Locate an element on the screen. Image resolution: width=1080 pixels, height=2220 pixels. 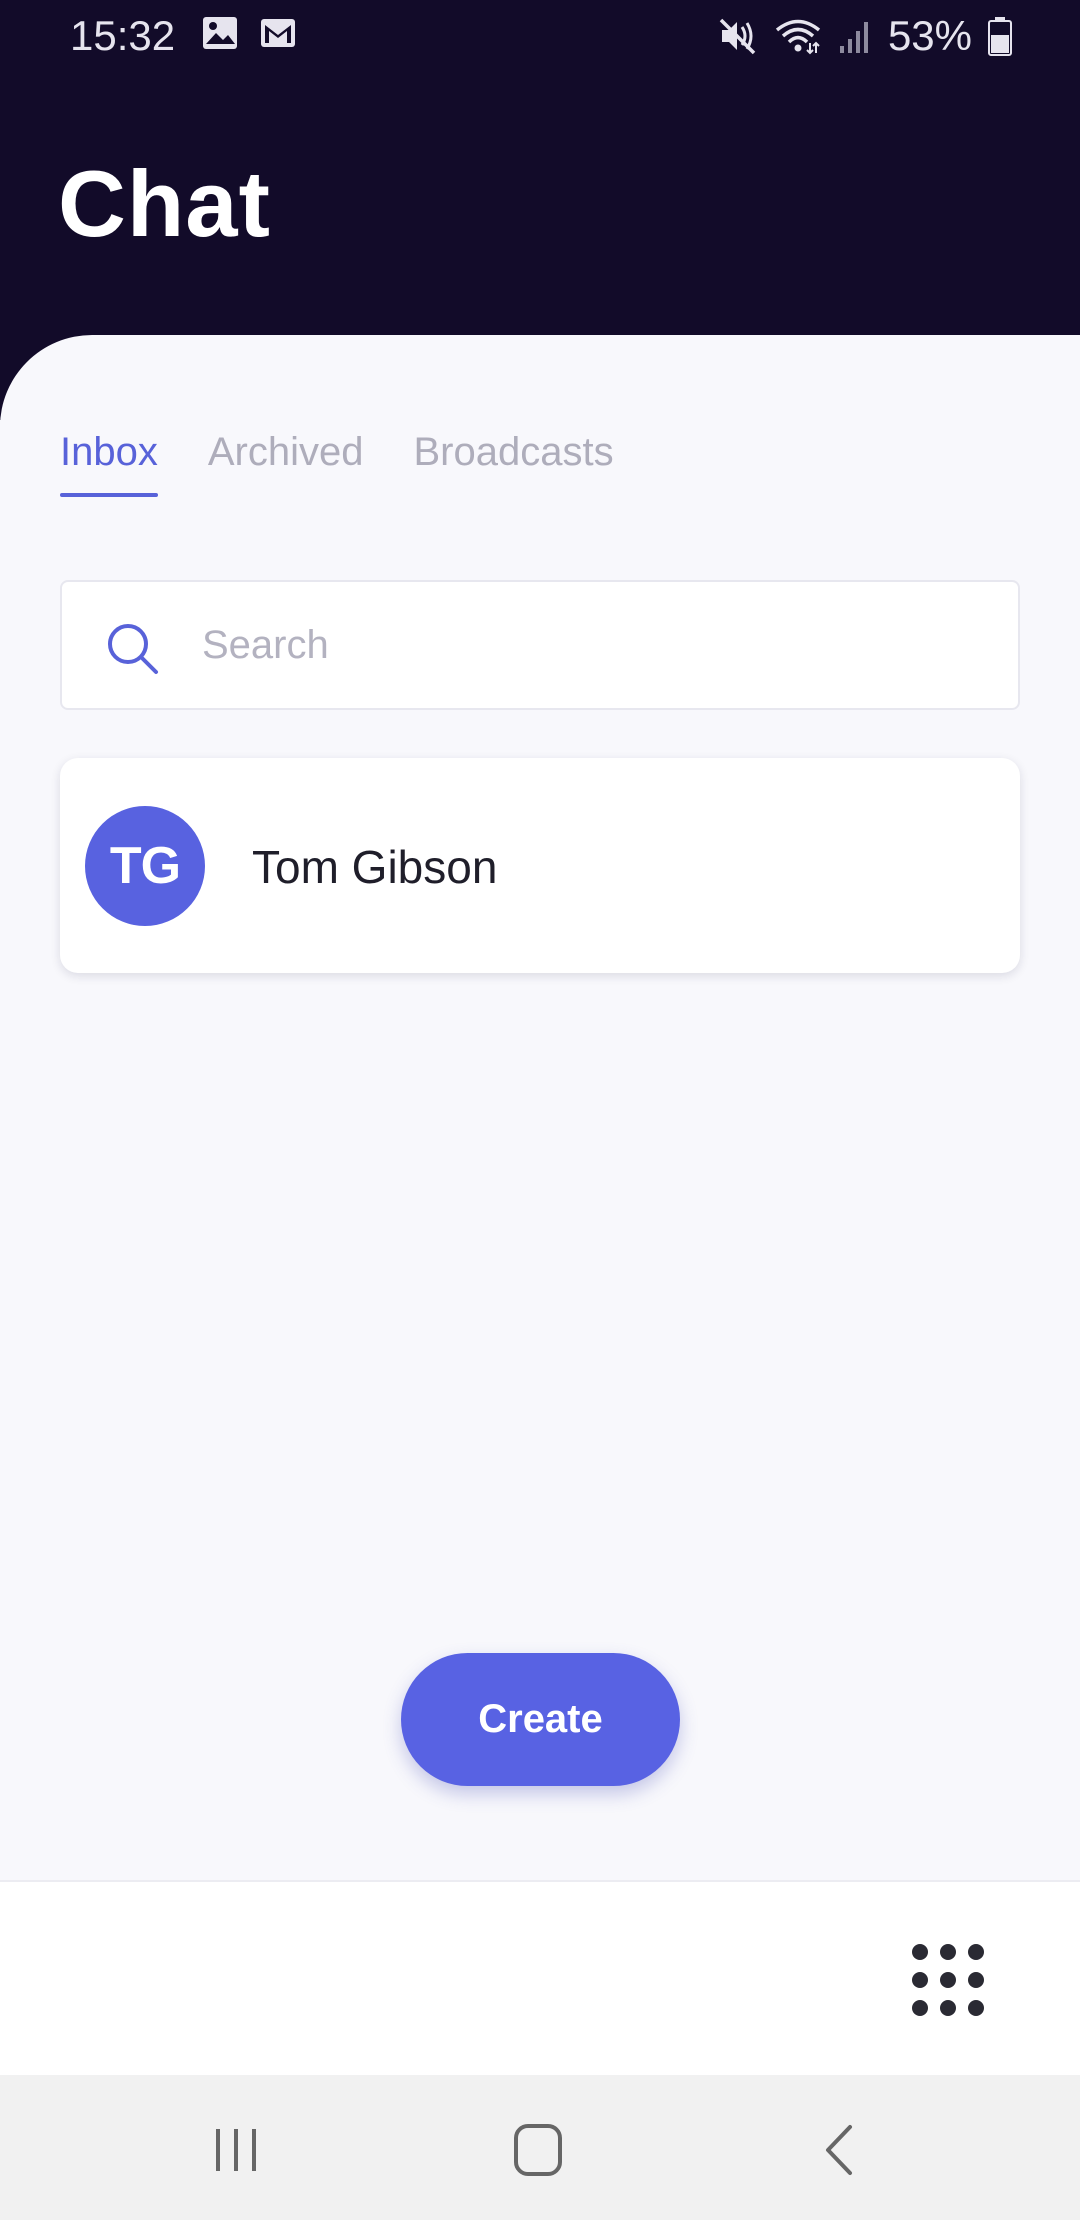
wifi-icon is located at coordinates (798, 37).